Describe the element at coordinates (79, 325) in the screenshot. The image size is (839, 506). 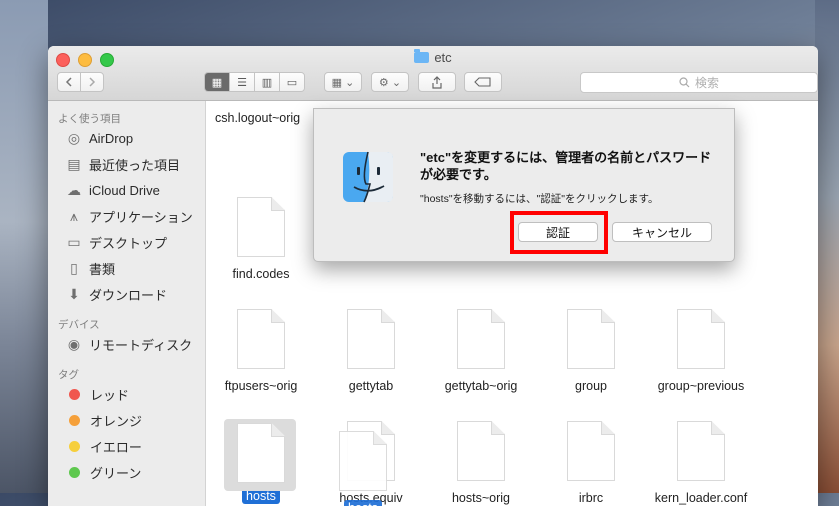
I see `devices-header: デバイス` at that location.